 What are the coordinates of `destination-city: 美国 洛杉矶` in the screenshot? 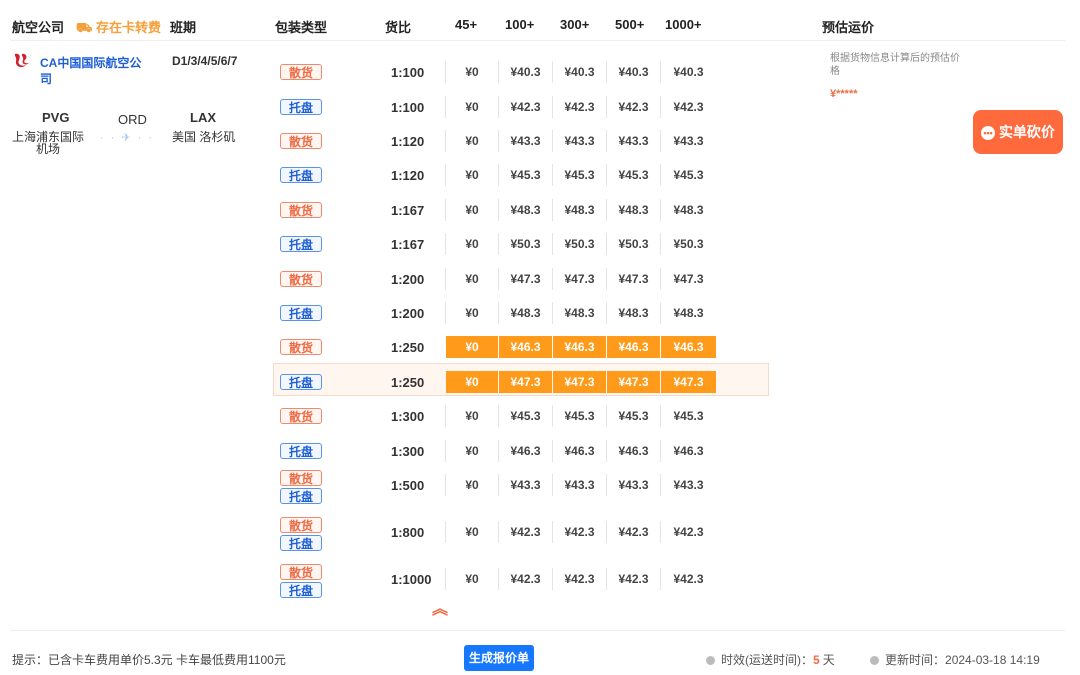 It's located at (204, 137).